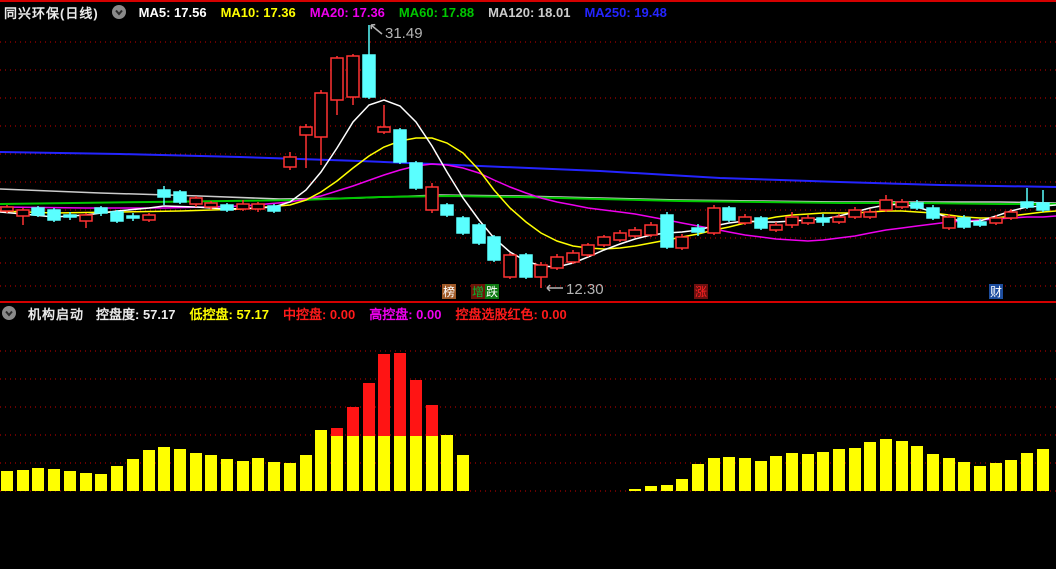  Describe the element at coordinates (492, 291) in the screenshot. I see `event-marker-2: 跌` at that location.